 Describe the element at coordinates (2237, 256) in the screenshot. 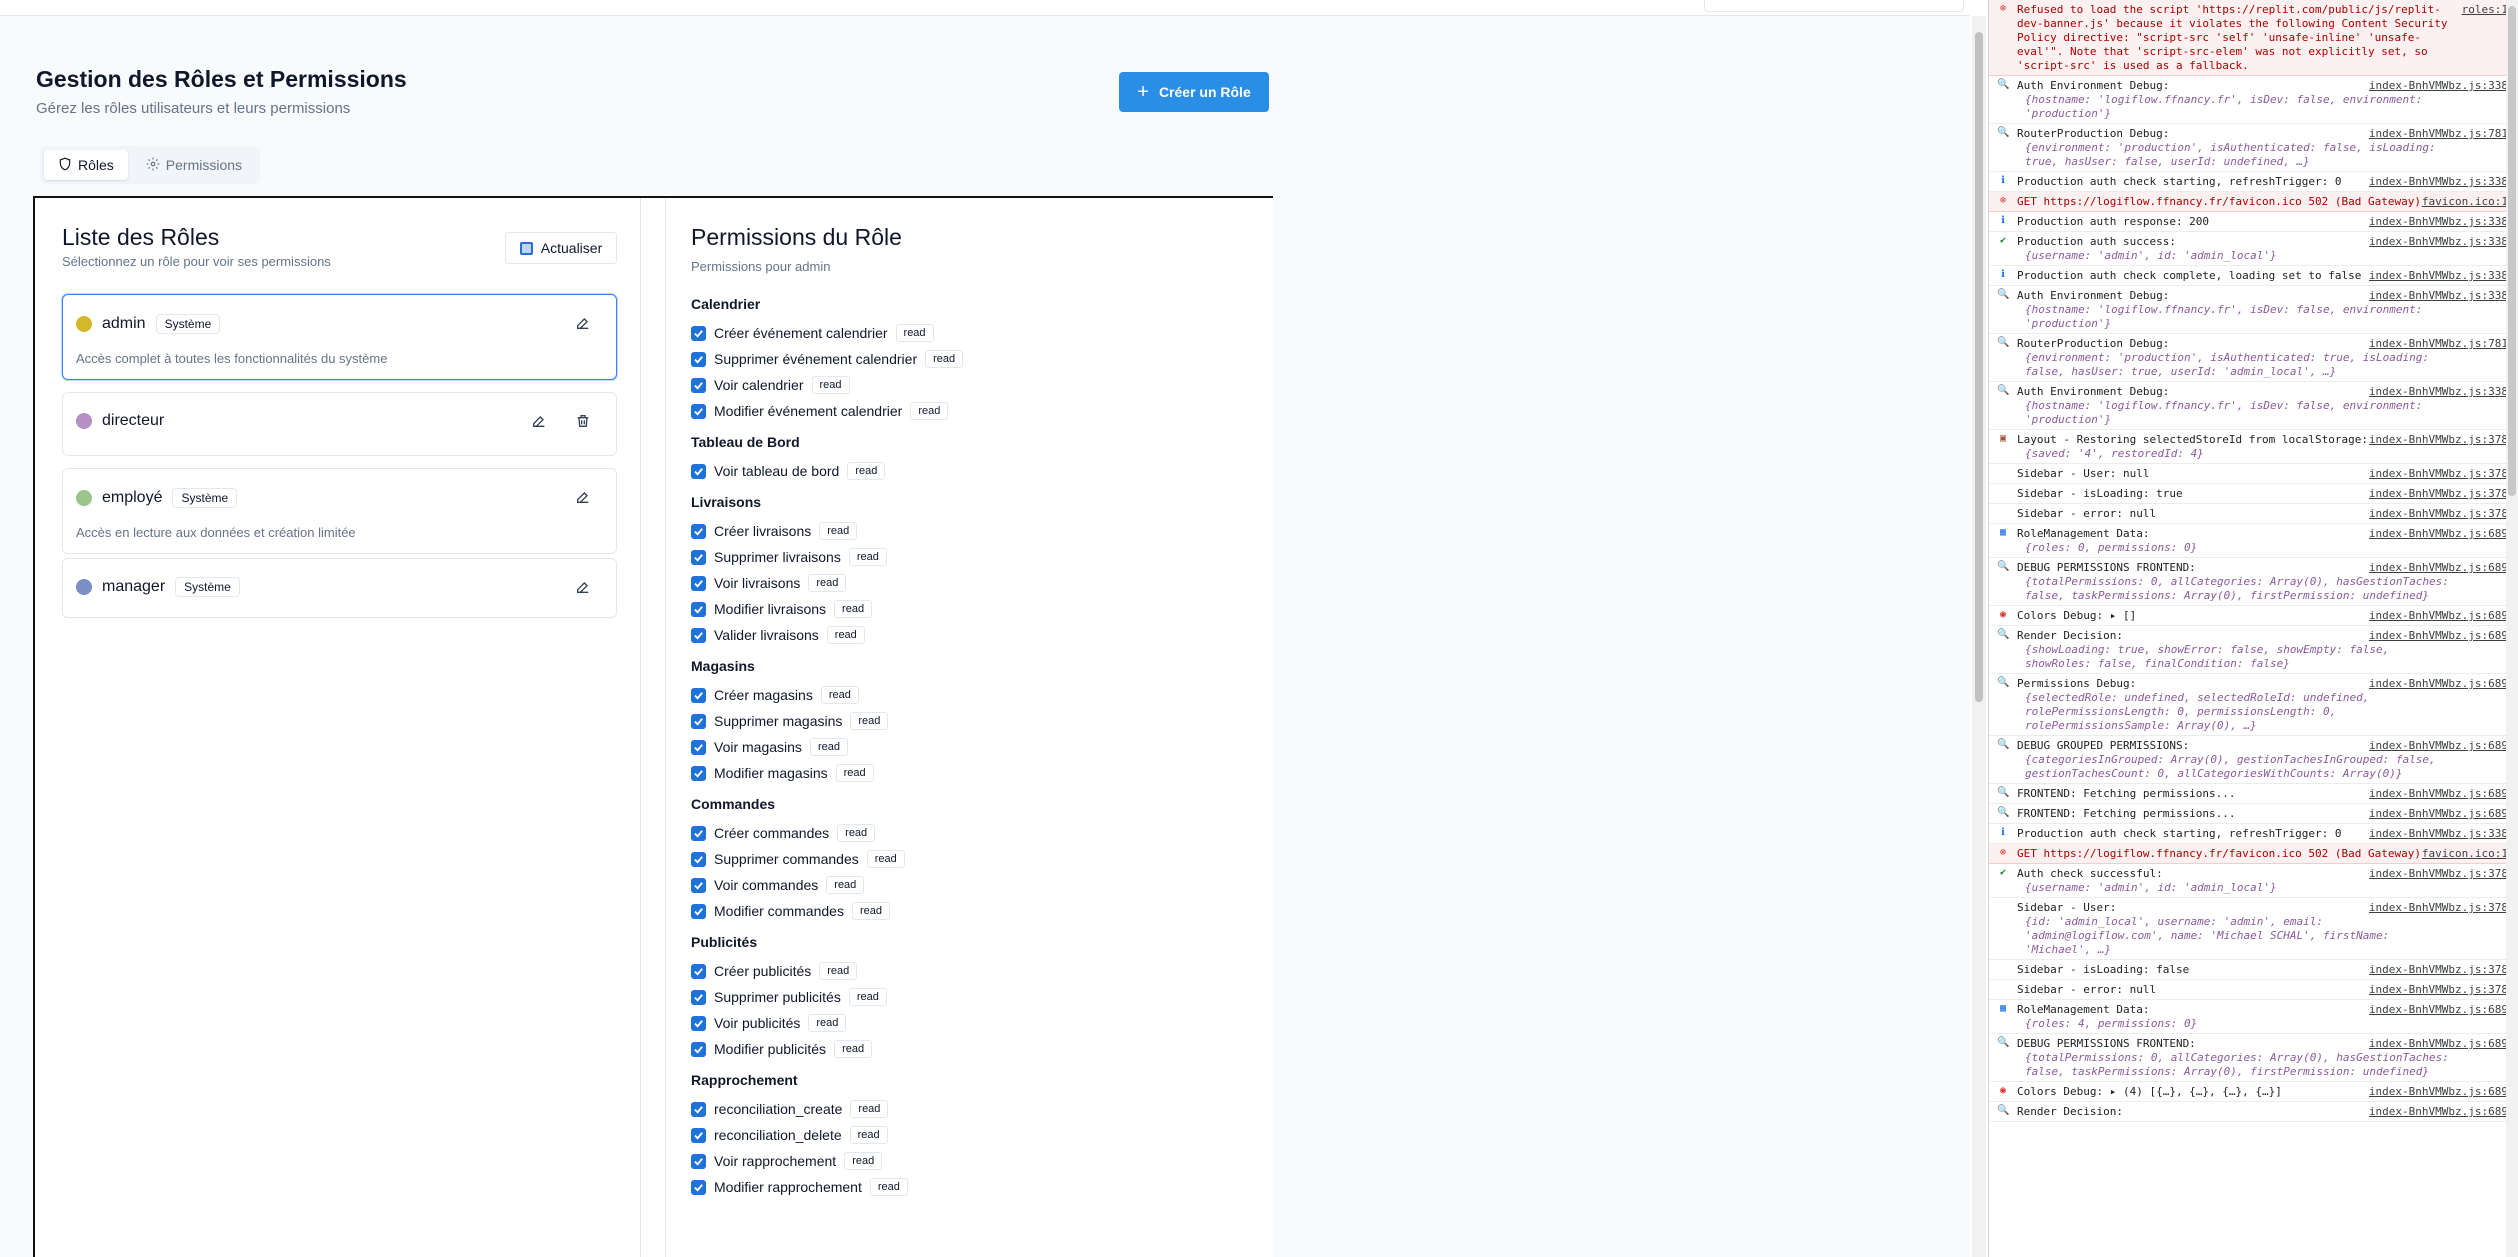

I see `console-object-preview: {username: 'admin', id: 'admin_local'}` at that location.